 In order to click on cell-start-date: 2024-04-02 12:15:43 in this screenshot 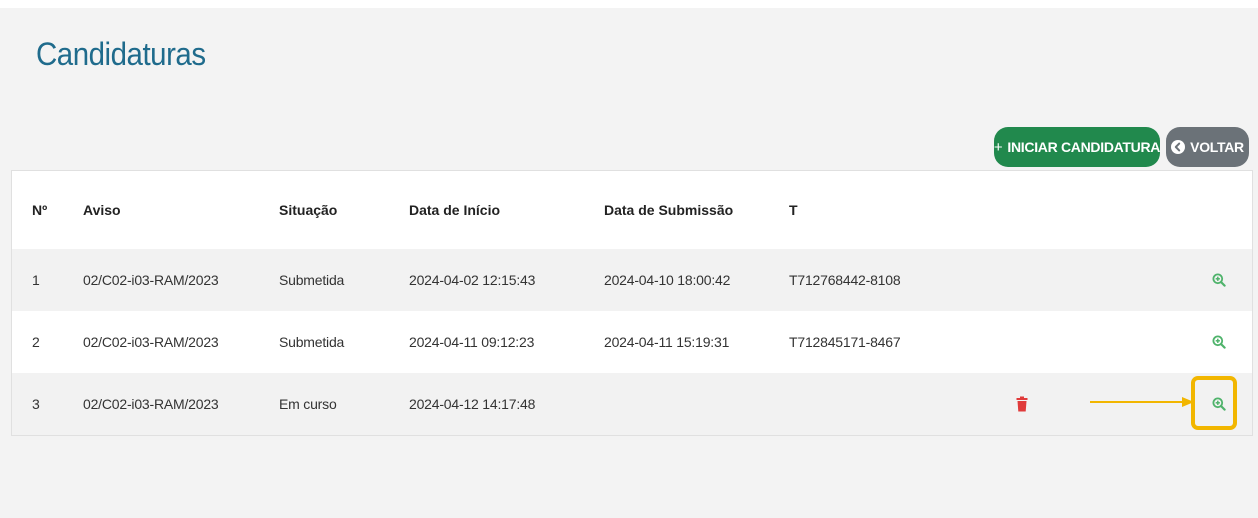, I will do `click(506, 280)`.